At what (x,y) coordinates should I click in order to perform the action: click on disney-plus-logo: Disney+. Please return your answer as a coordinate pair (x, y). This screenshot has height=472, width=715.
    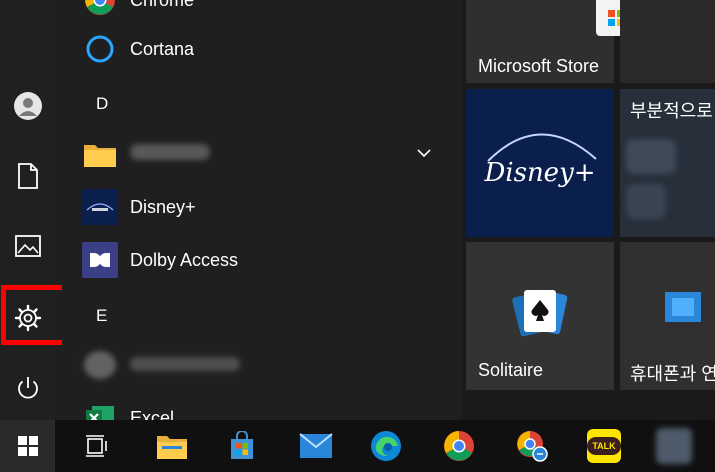
    Looking at the image, I should click on (540, 160).